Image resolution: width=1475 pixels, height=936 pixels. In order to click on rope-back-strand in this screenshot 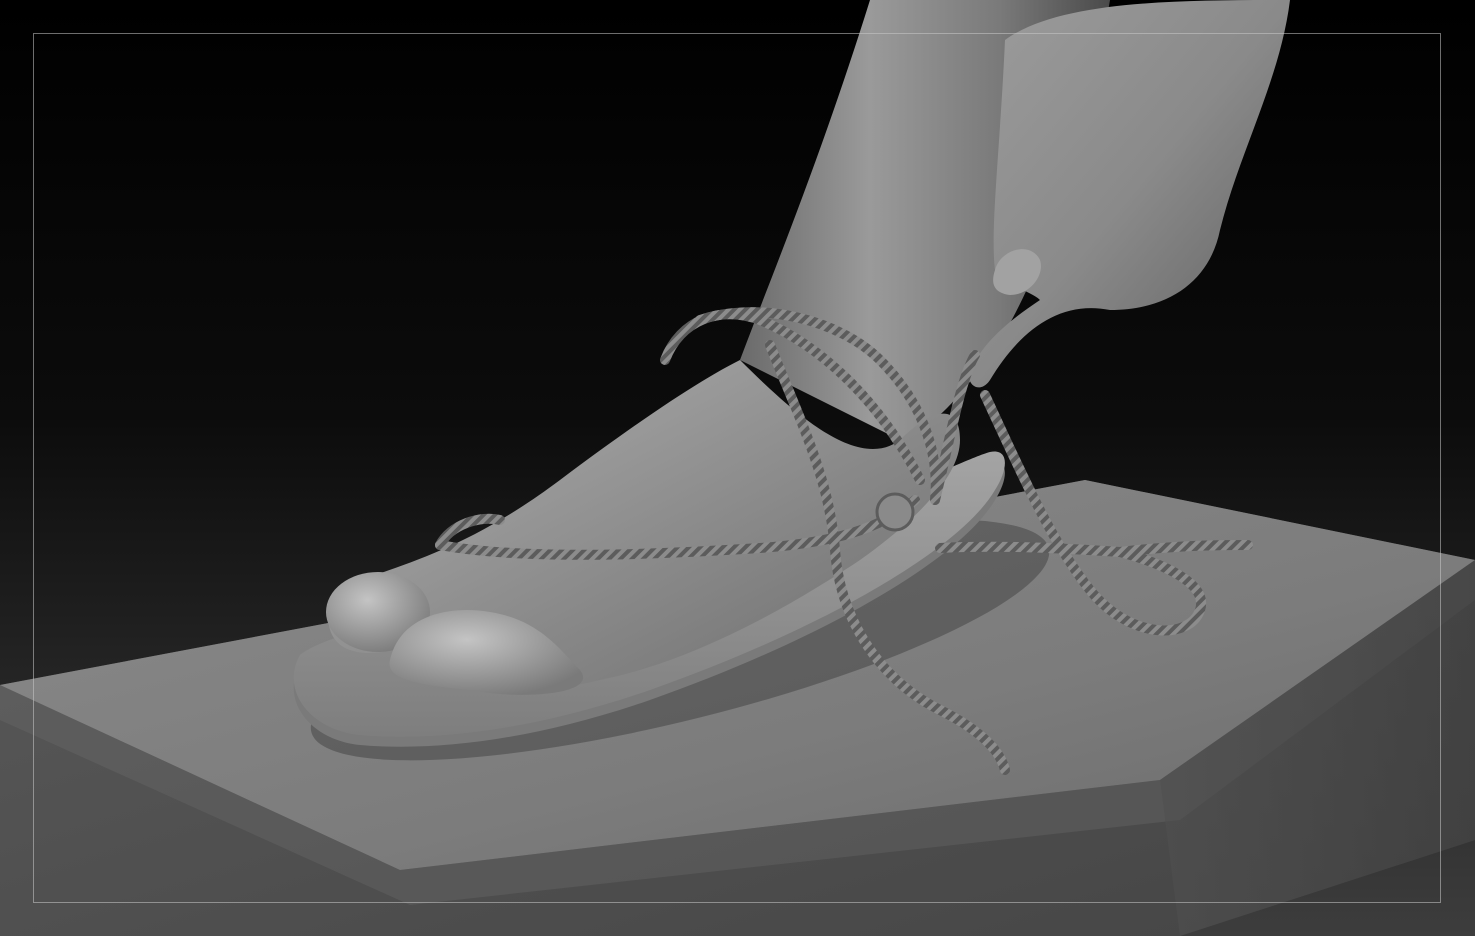, I will do `click(1030, 549)`.